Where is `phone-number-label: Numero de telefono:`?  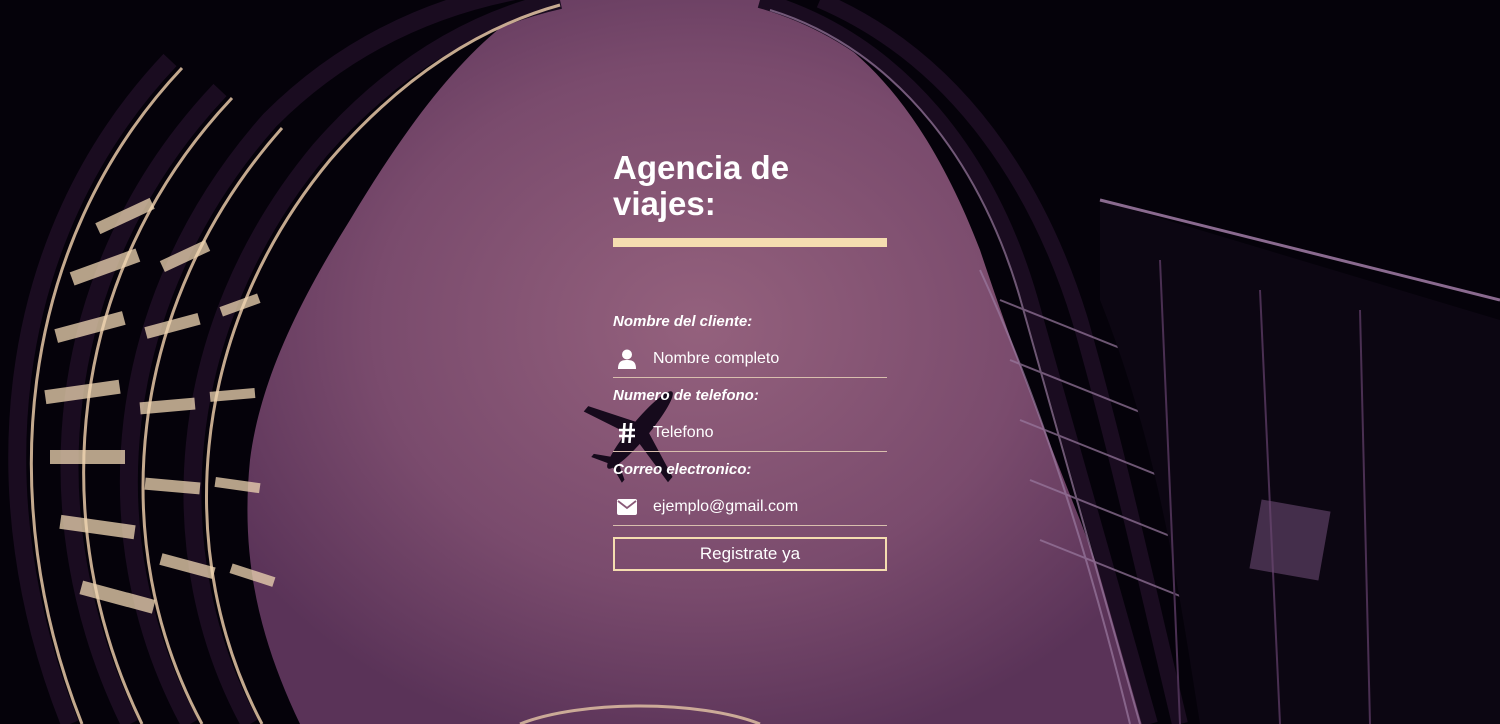 phone-number-label: Numero de telefono: is located at coordinates (686, 395).